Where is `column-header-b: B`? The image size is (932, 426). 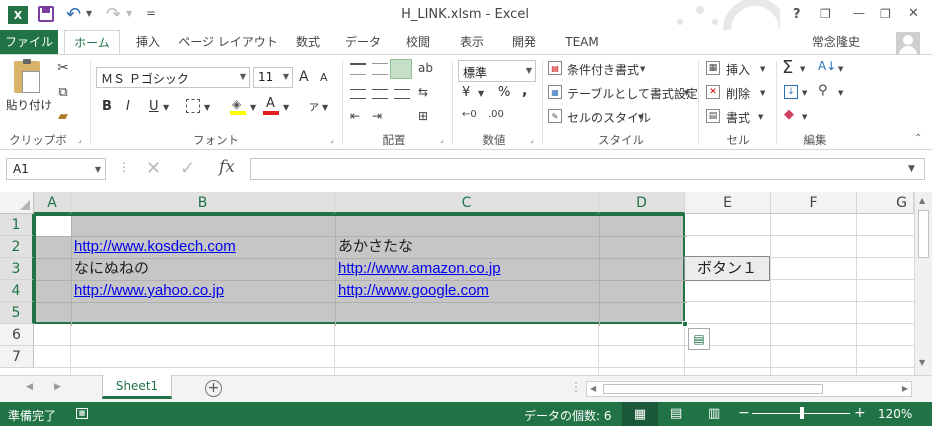
column-header-b: B is located at coordinates (203, 203).